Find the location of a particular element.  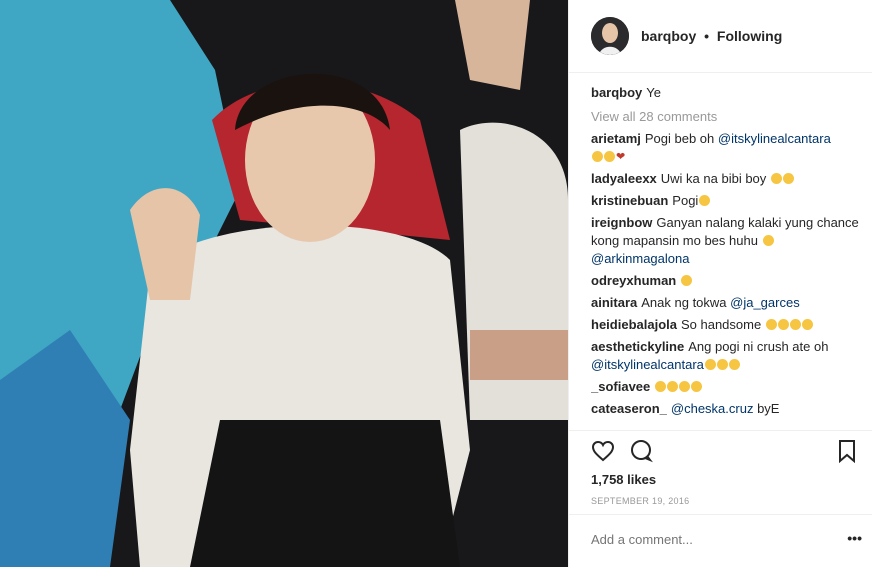

speech-bubble-icon is located at coordinates (641, 451).